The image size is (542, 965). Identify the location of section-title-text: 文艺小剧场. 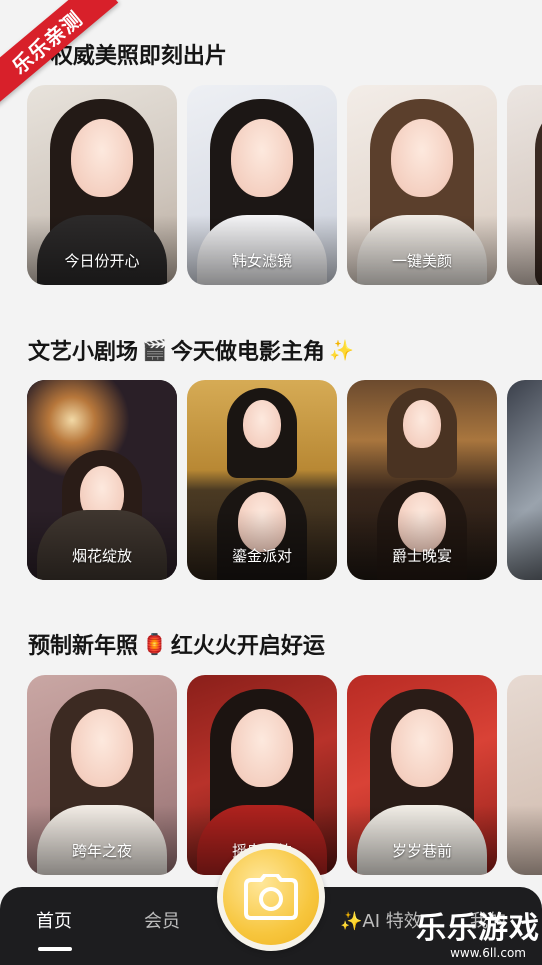
(83, 352).